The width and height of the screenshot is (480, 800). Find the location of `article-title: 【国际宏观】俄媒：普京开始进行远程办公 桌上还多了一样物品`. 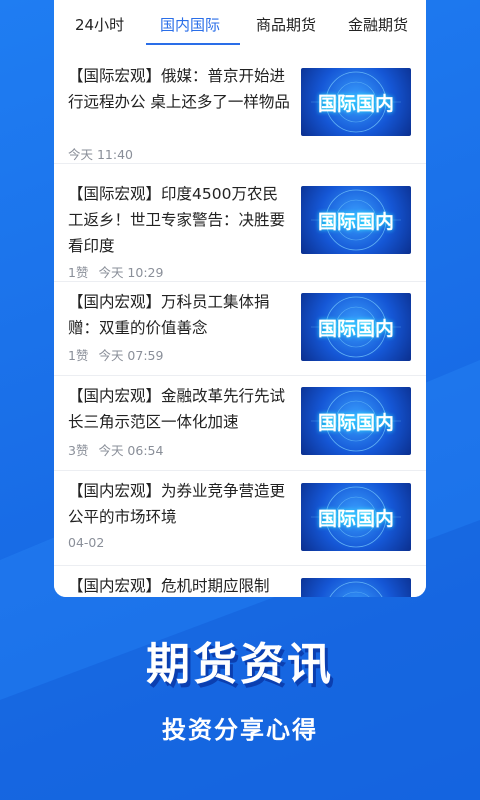

article-title: 【国际宏观】俄媒：普京开始进行远程办公 桌上还多了一样物品 is located at coordinates (179, 89).